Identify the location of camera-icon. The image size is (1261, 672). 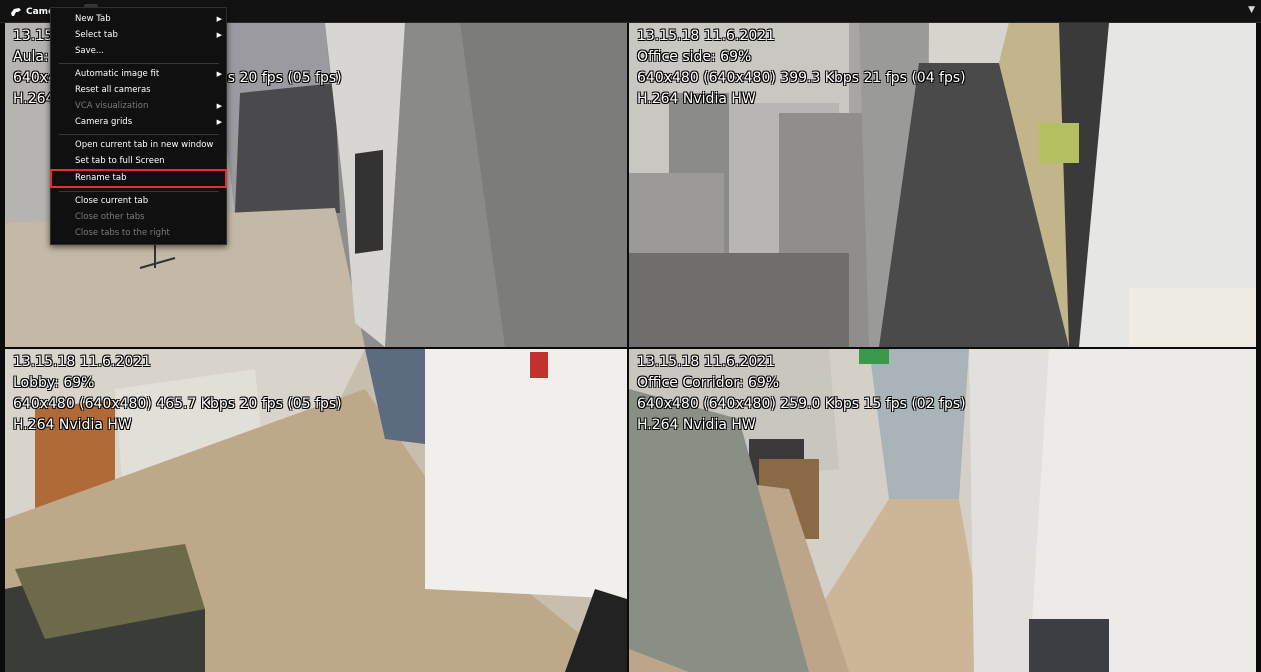
(16, 12).